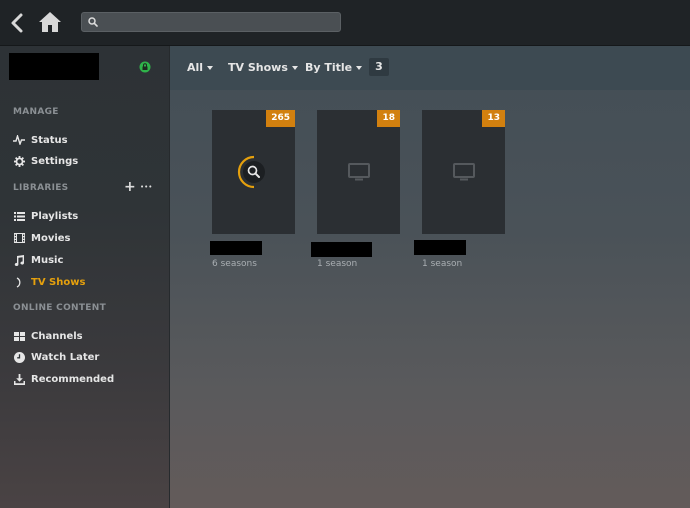 Image resolution: width=690 pixels, height=508 pixels. What do you see at coordinates (388, 118) in the screenshot?
I see `unwatched-count-badge: 18` at bounding box center [388, 118].